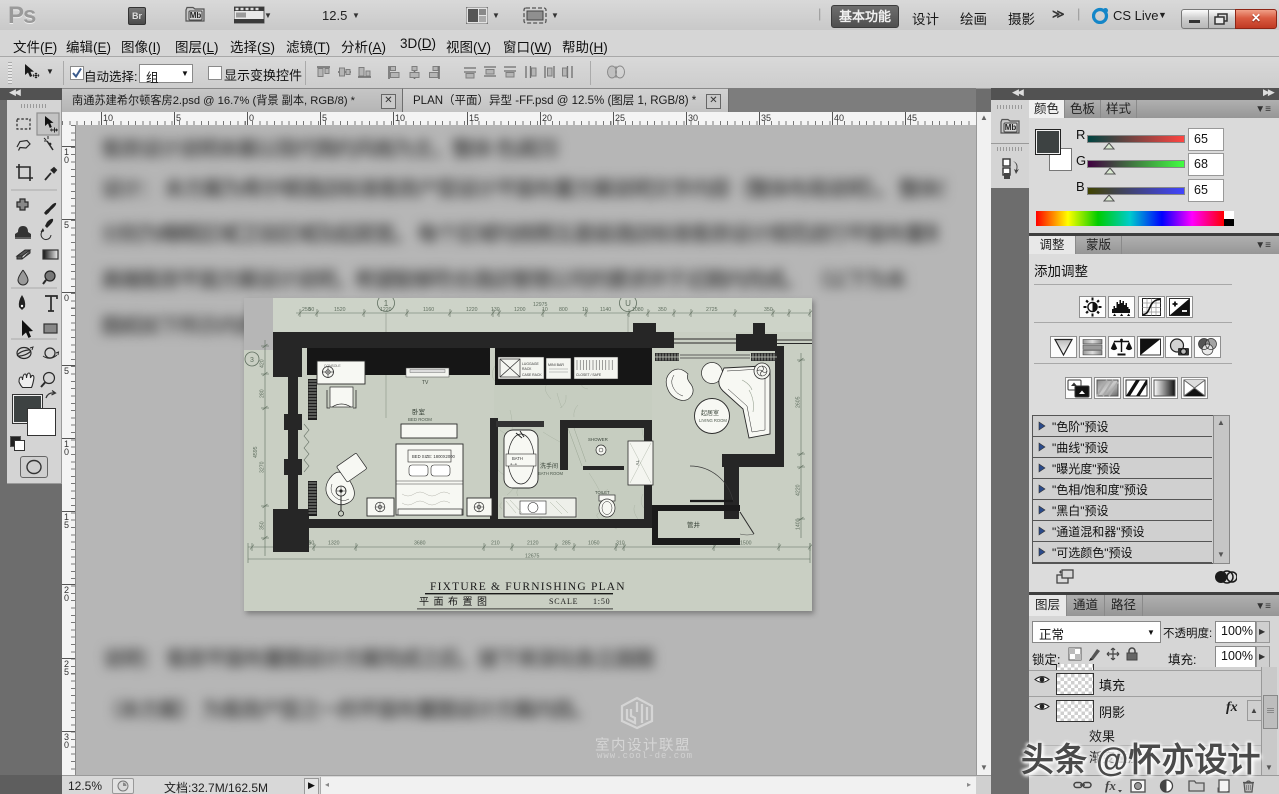 The height and width of the screenshot is (794, 1279). I want to click on svg-text: RACK, so click(527, 369).